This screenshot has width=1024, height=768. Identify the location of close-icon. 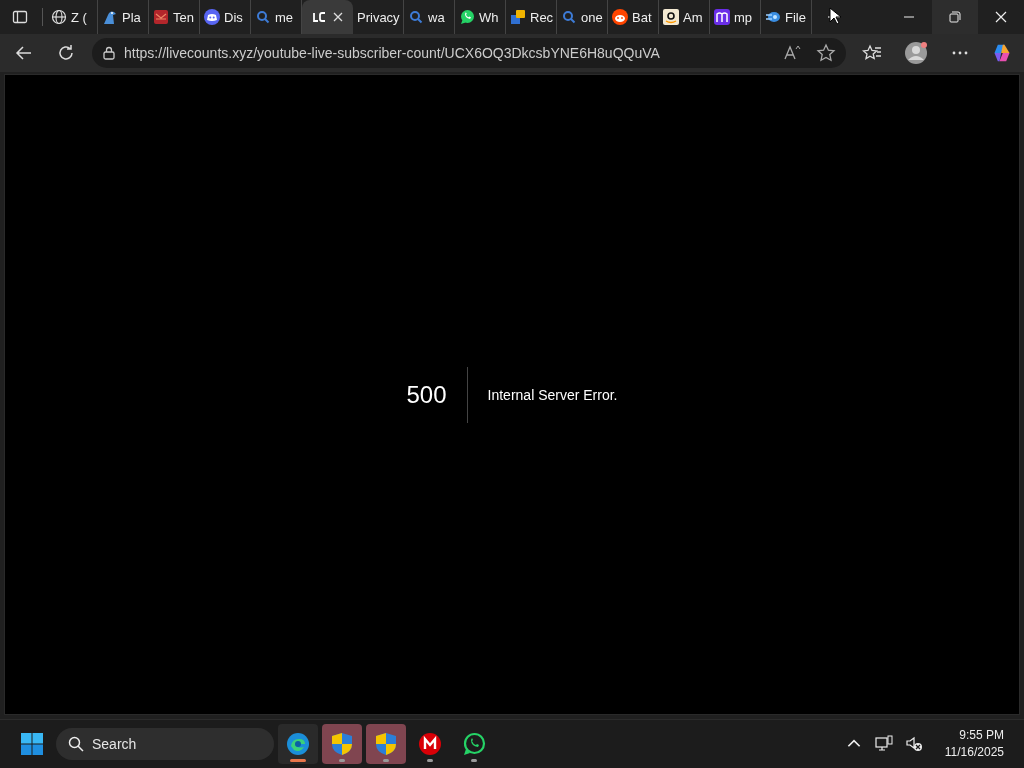
(338, 17).